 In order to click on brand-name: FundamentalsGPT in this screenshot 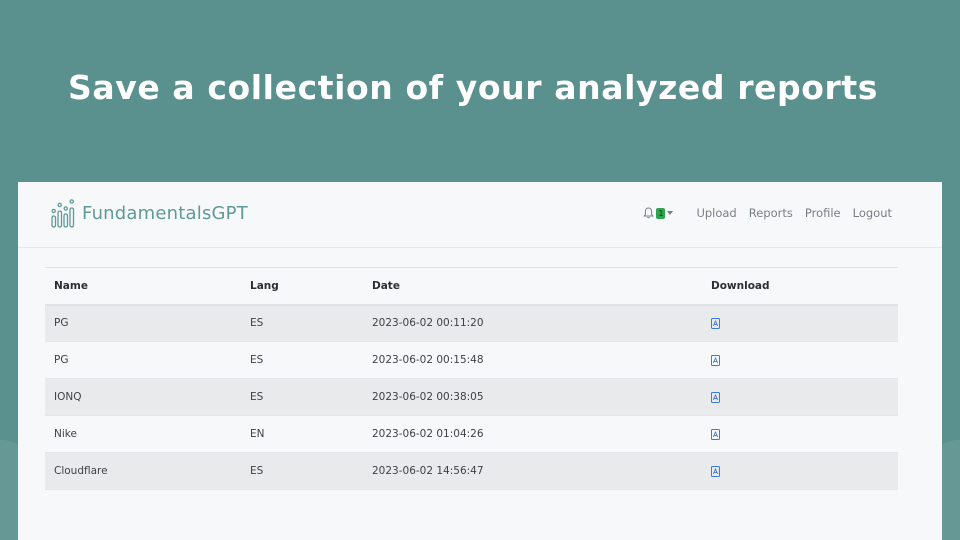, I will do `click(165, 213)`.